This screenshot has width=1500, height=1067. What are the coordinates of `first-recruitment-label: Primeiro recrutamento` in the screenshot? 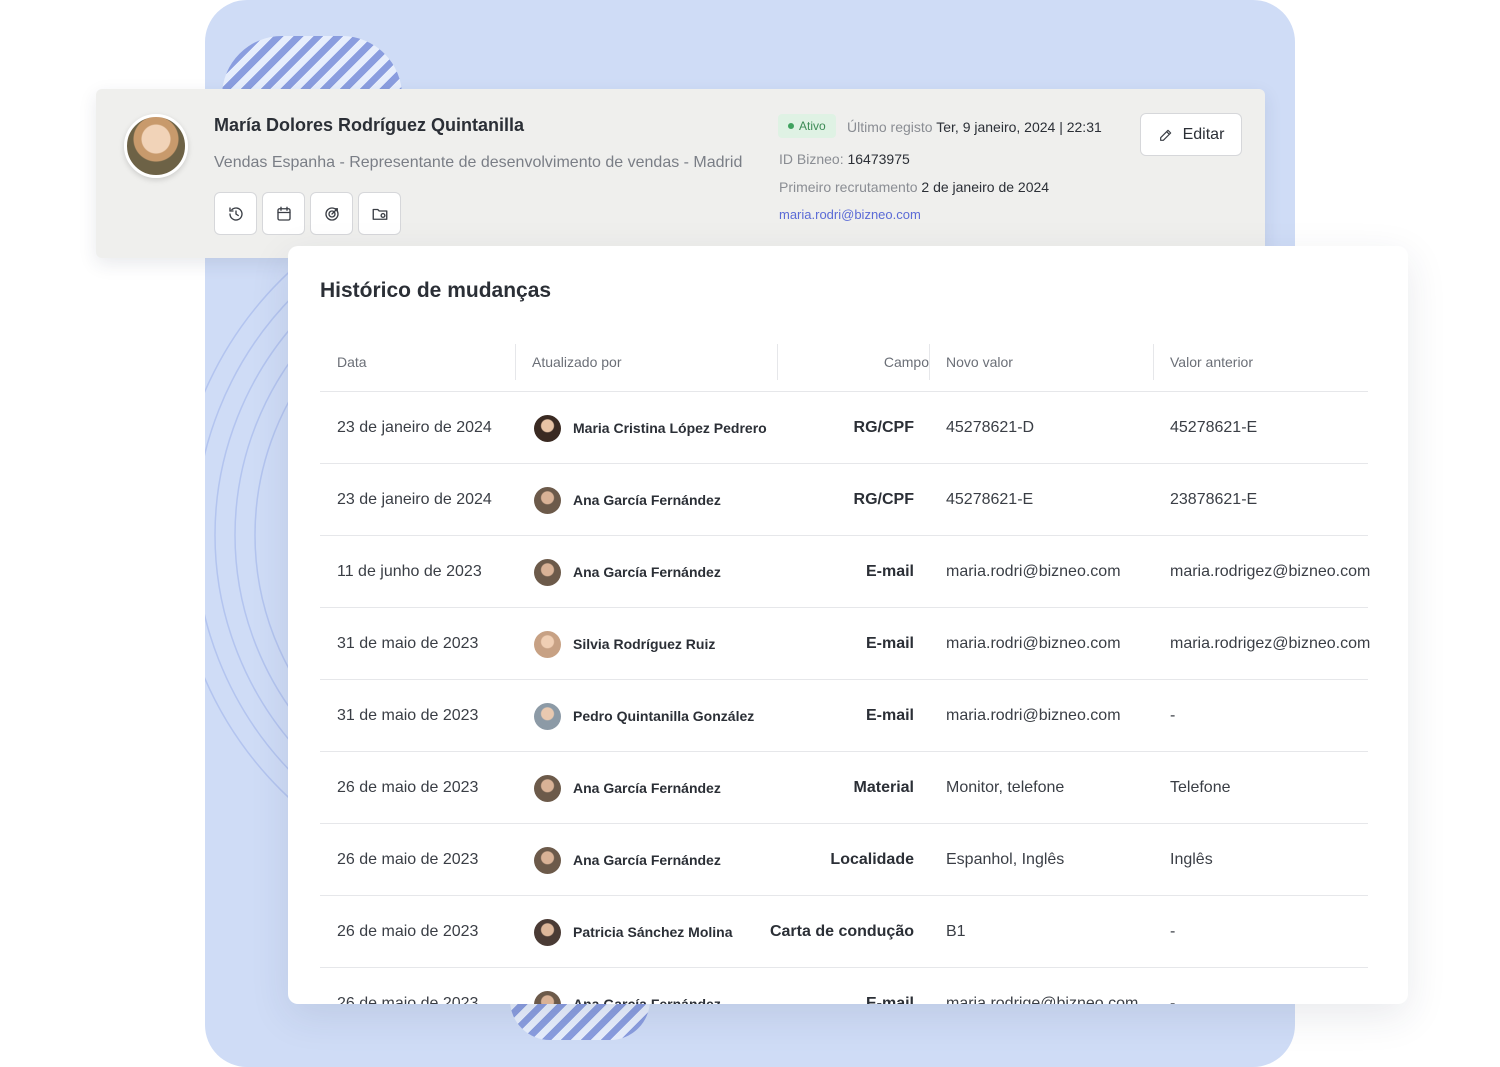 It's located at (848, 187).